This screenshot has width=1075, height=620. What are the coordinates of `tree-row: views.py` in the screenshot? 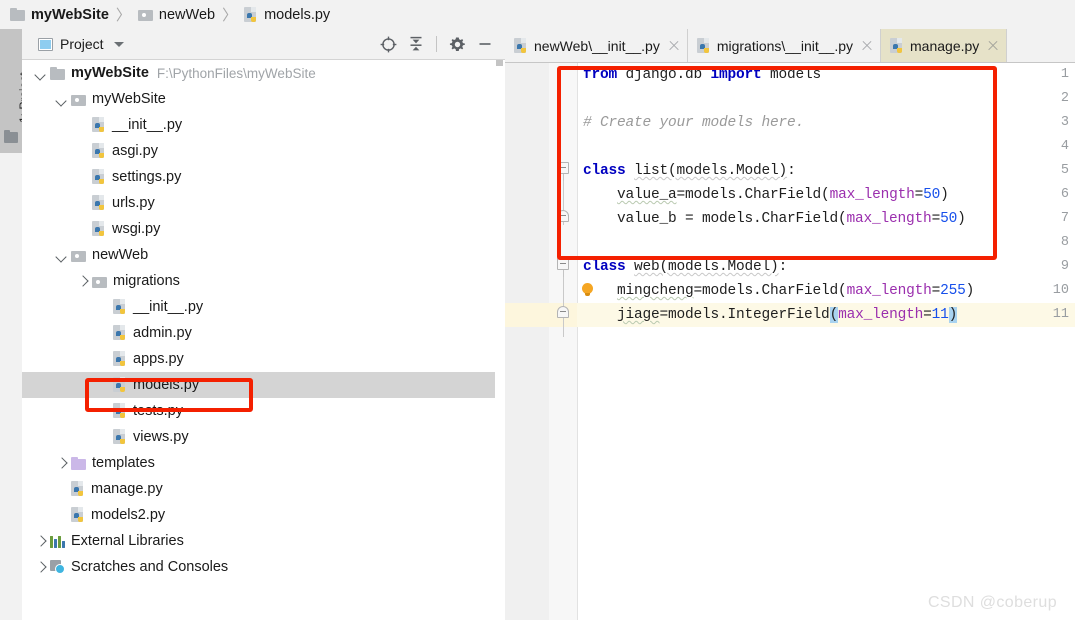 It's located at (262, 437).